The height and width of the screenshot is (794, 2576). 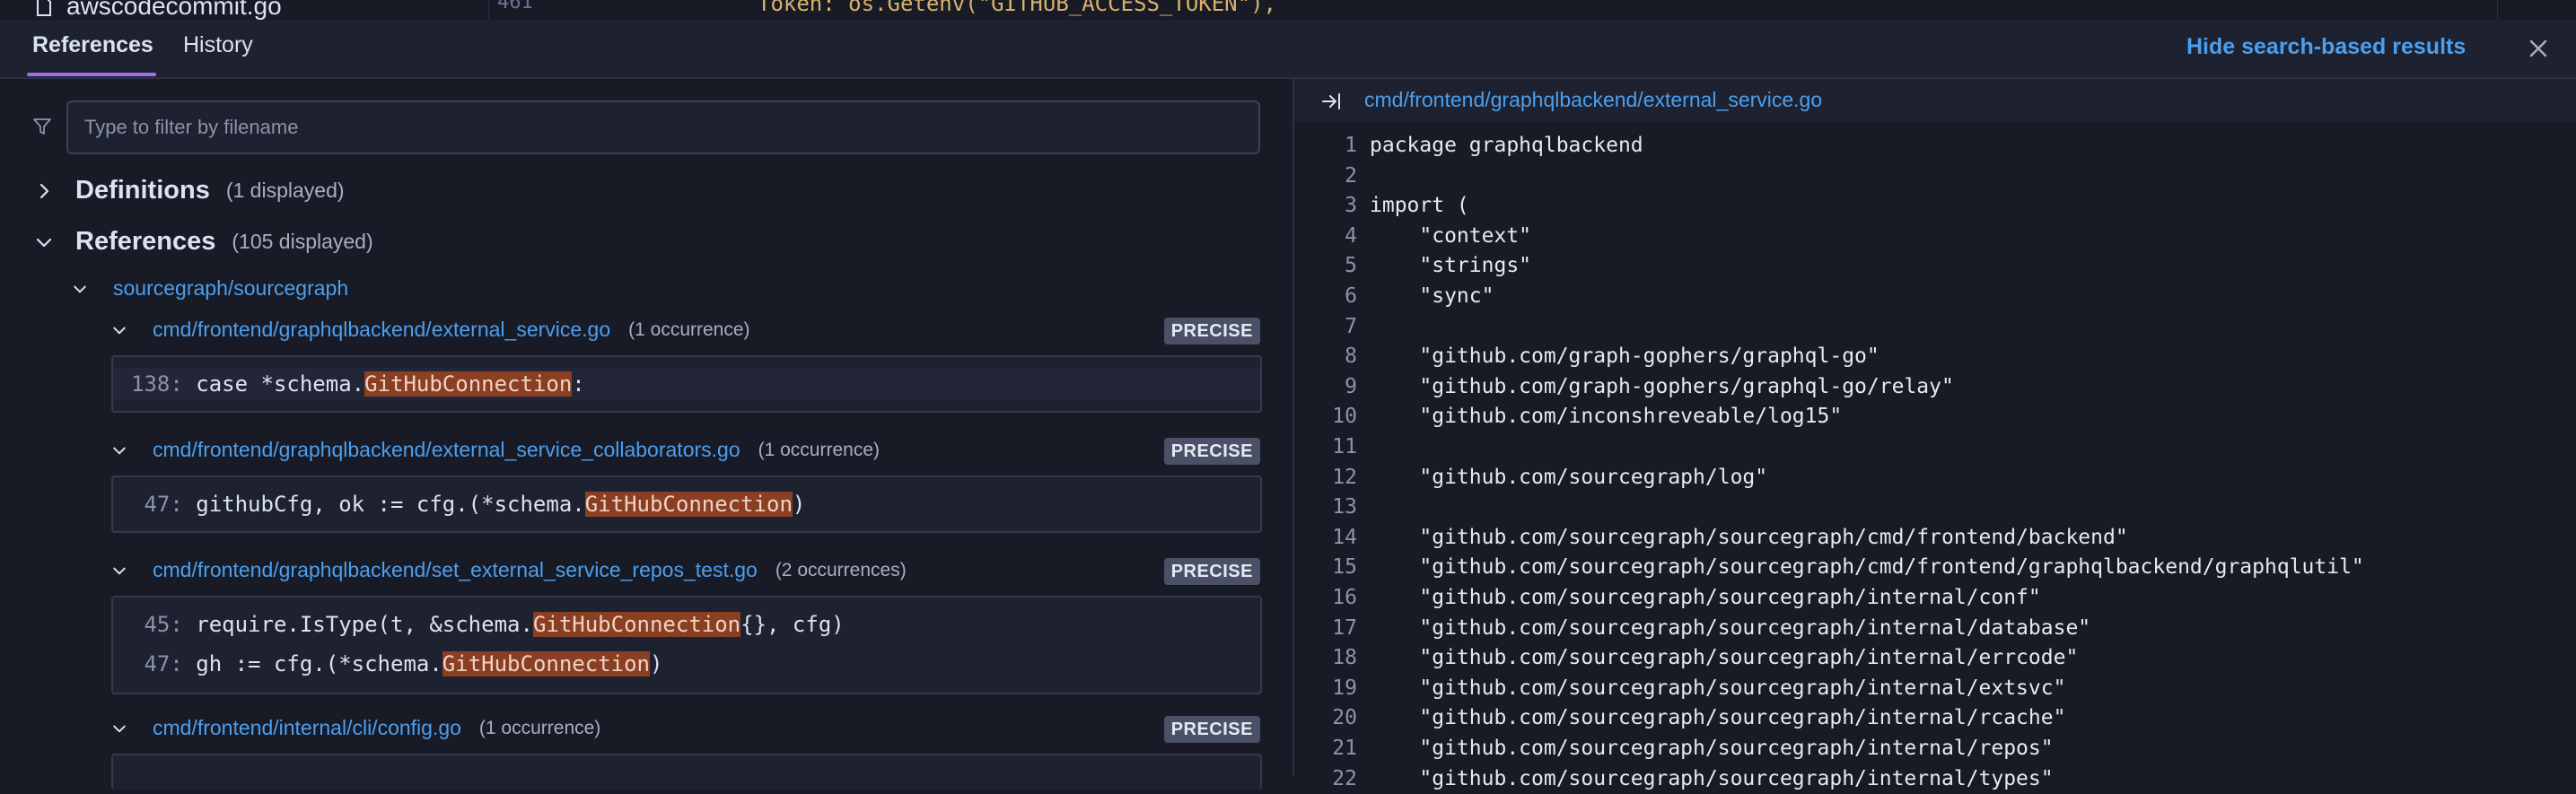 What do you see at coordinates (1935, 356) in the screenshot?
I see `source-line: 8 "github.com/graph-gophers/graphql-go"` at bounding box center [1935, 356].